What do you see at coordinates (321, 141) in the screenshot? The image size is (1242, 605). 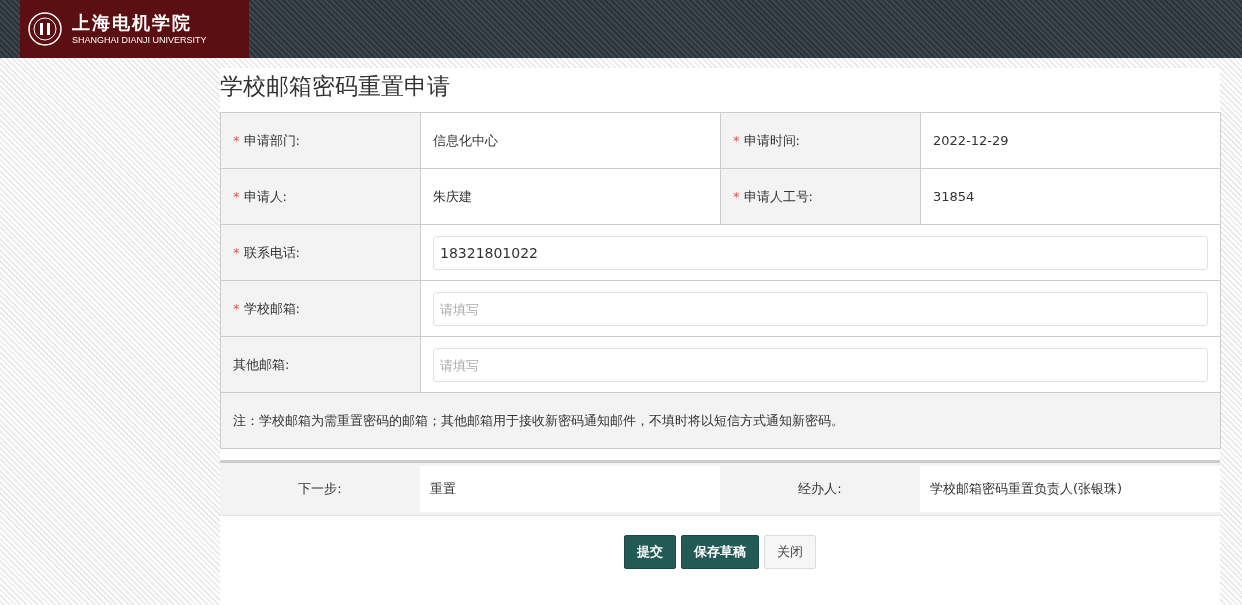 I see `field-label: * 申请部门:` at bounding box center [321, 141].